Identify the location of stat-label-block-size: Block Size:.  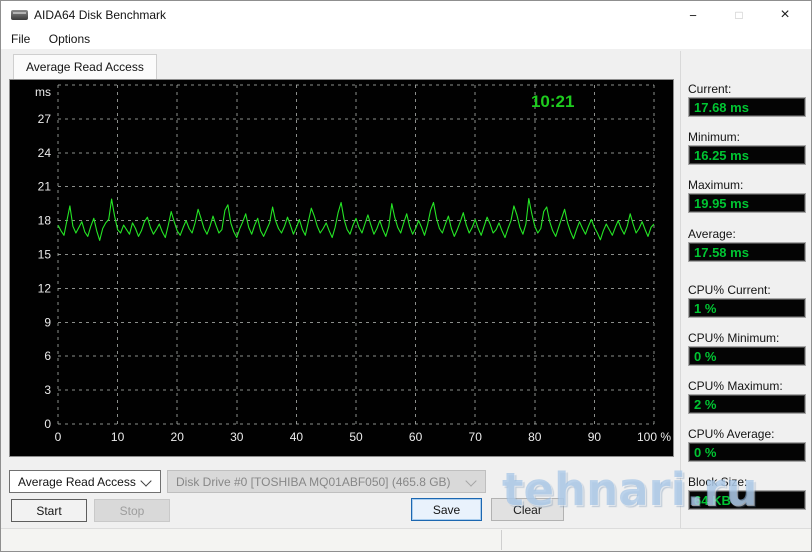
(718, 482).